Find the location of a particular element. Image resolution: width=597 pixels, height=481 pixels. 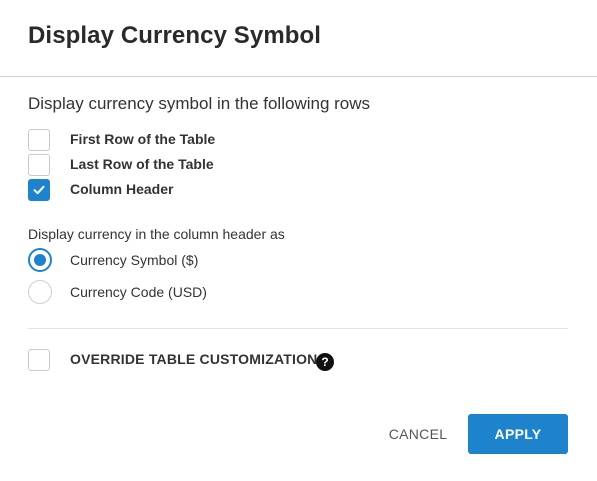

checkbox-column-header: Column Header is located at coordinates (100, 190).